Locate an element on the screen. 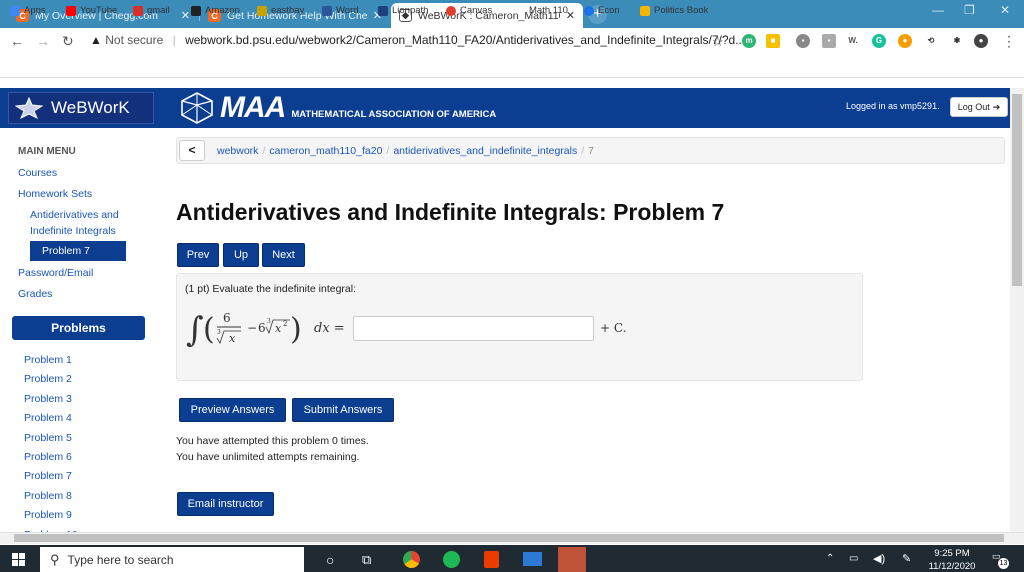 Image resolution: width=1024 pixels, height=572 pixels. spotify-icon is located at coordinates (451, 559).